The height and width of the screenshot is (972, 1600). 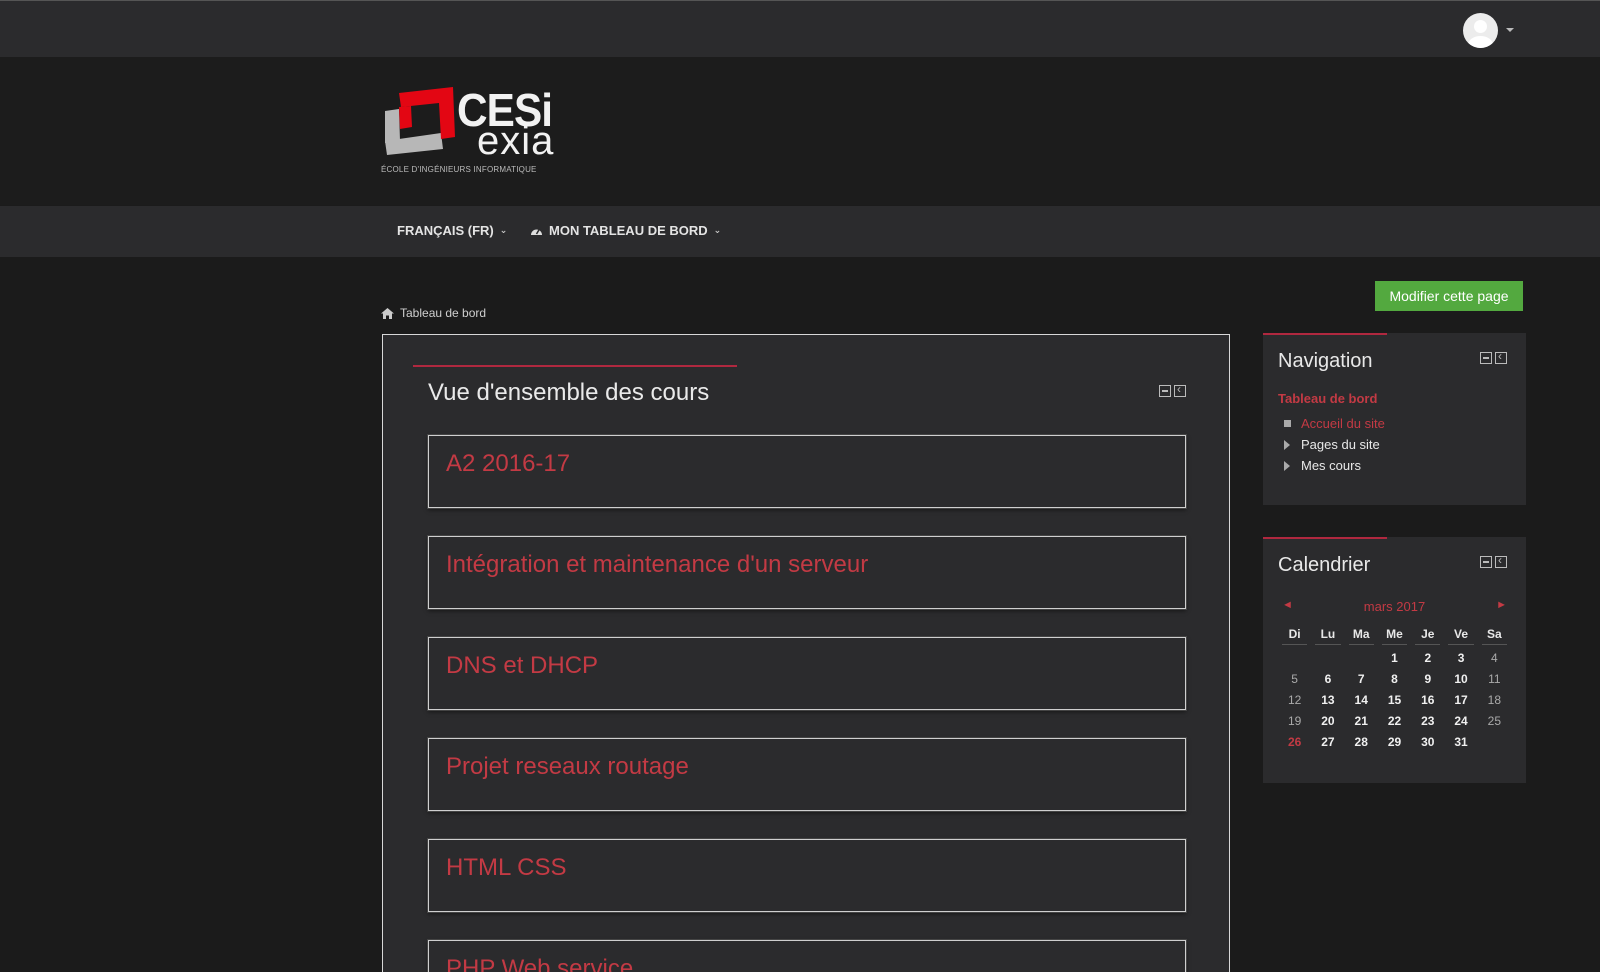 What do you see at coordinates (1494, 636) in the screenshot?
I see `calendar-day-of-week: Sa` at bounding box center [1494, 636].